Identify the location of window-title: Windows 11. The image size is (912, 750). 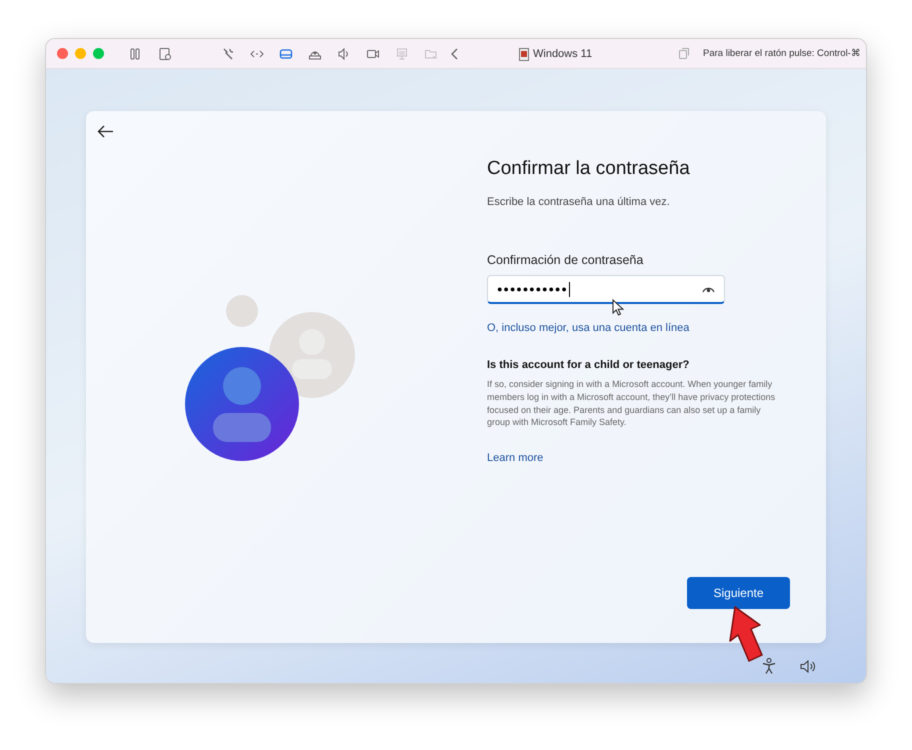
(562, 54).